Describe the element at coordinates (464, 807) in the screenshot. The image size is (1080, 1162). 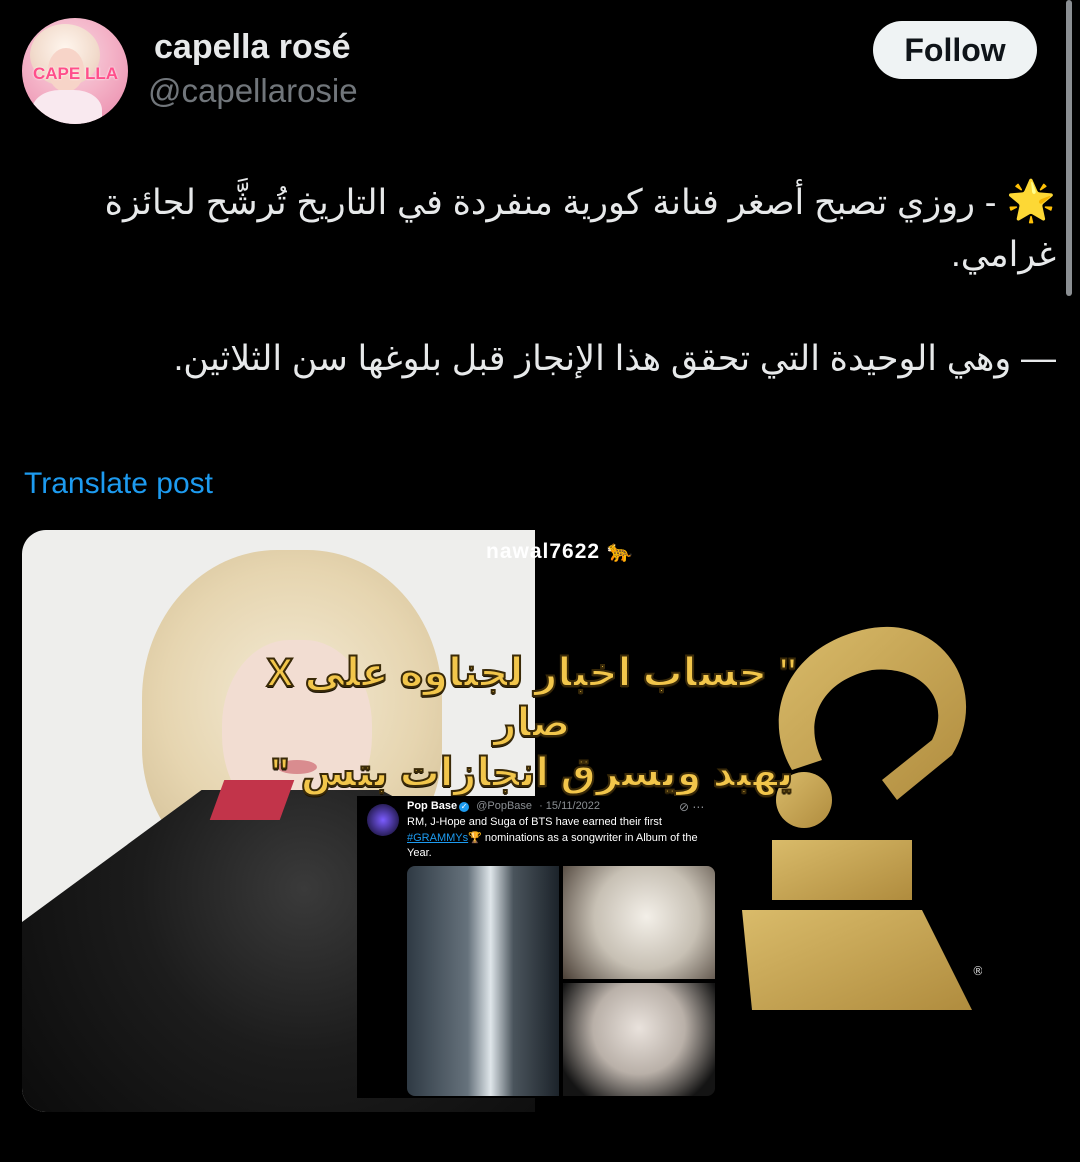
I see `verified-badge-icon: ✓` at that location.